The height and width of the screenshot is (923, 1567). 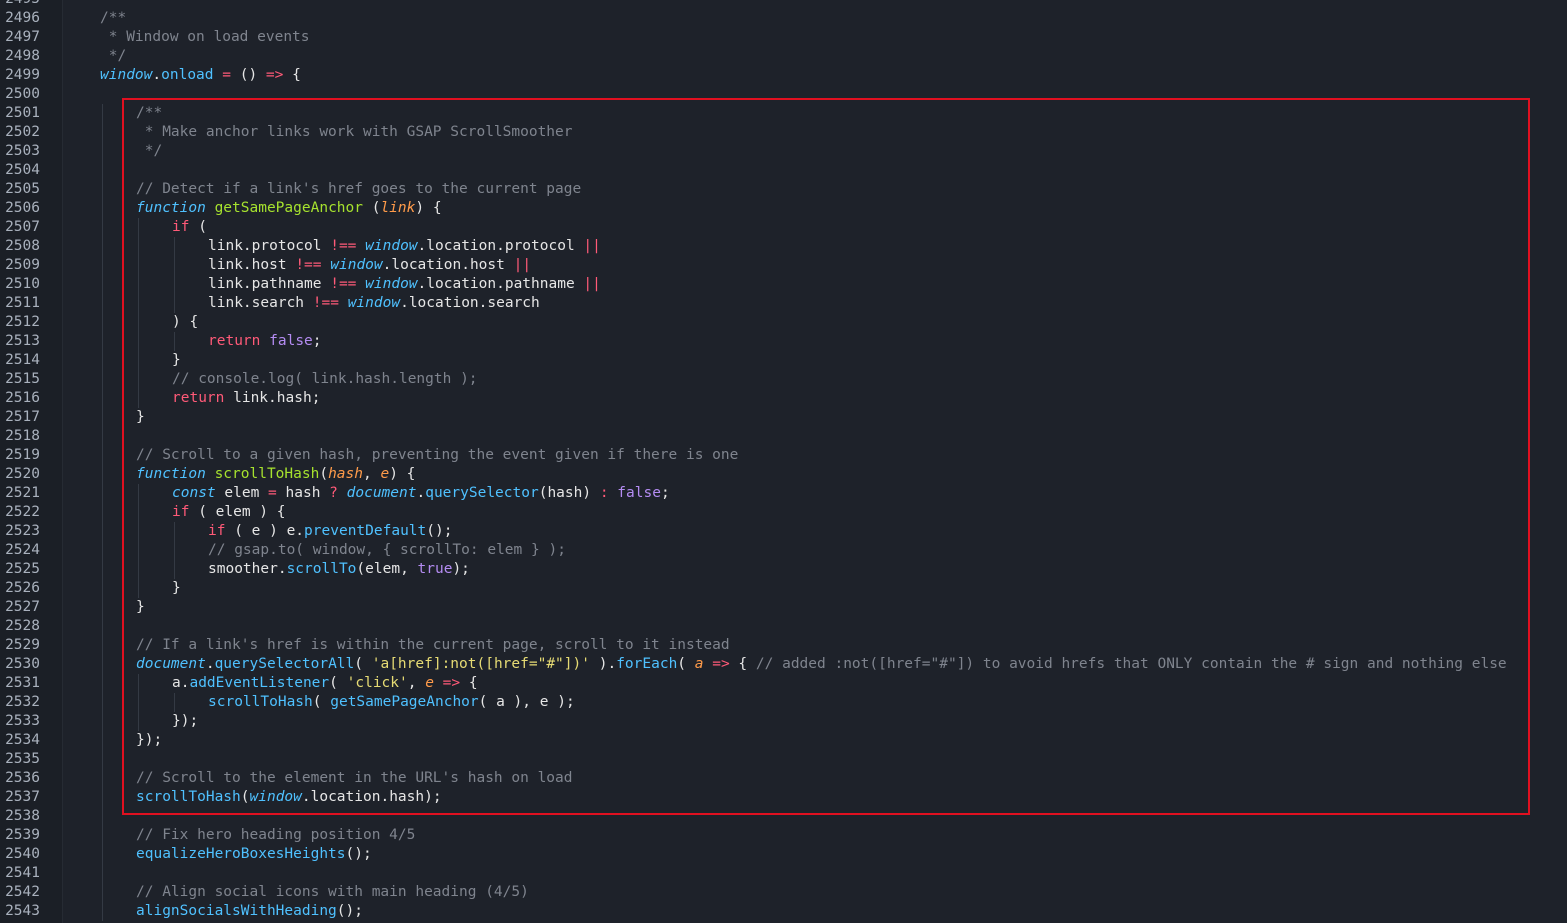 I want to click on line-number: 2539, so click(x=22, y=835).